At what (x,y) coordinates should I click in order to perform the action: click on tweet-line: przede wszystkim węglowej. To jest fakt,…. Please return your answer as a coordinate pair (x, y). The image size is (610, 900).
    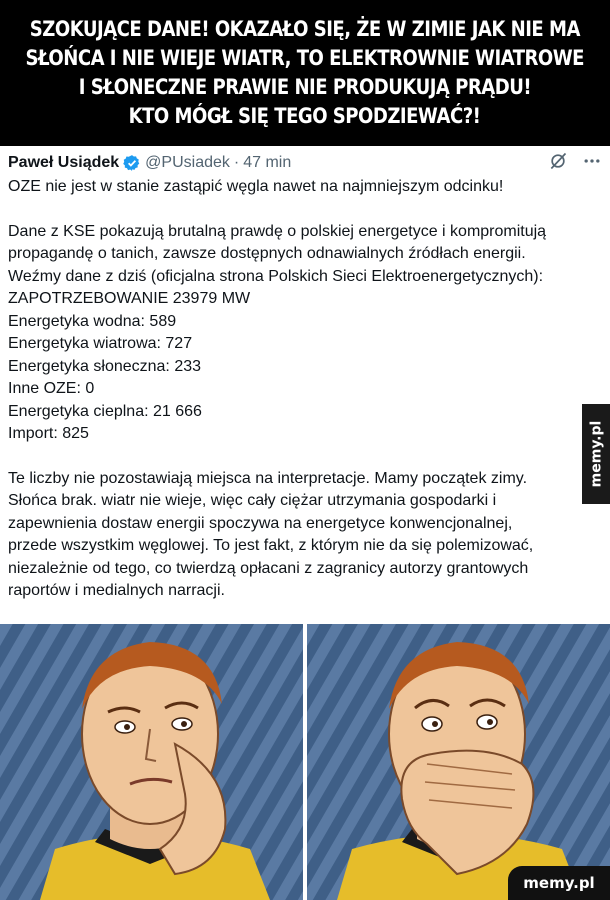
    Looking at the image, I should click on (271, 545).